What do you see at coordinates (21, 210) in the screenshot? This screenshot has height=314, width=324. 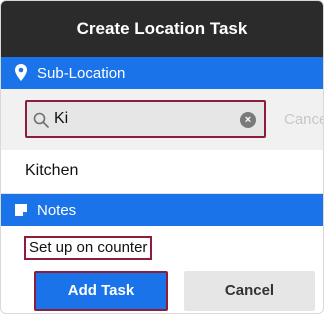 I see `note-icon` at bounding box center [21, 210].